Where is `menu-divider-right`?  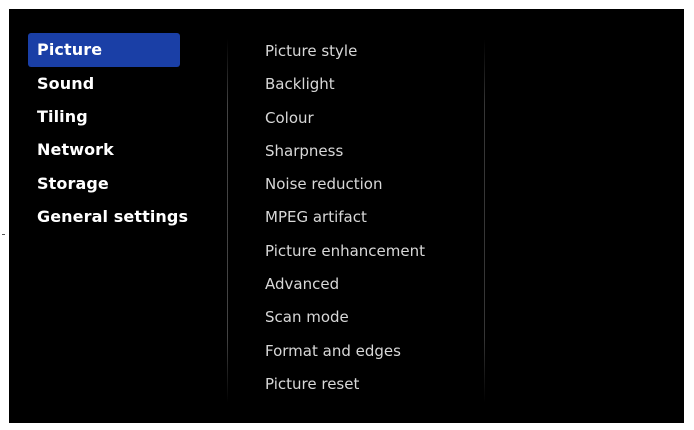
menu-divider-right is located at coordinates (484, 221).